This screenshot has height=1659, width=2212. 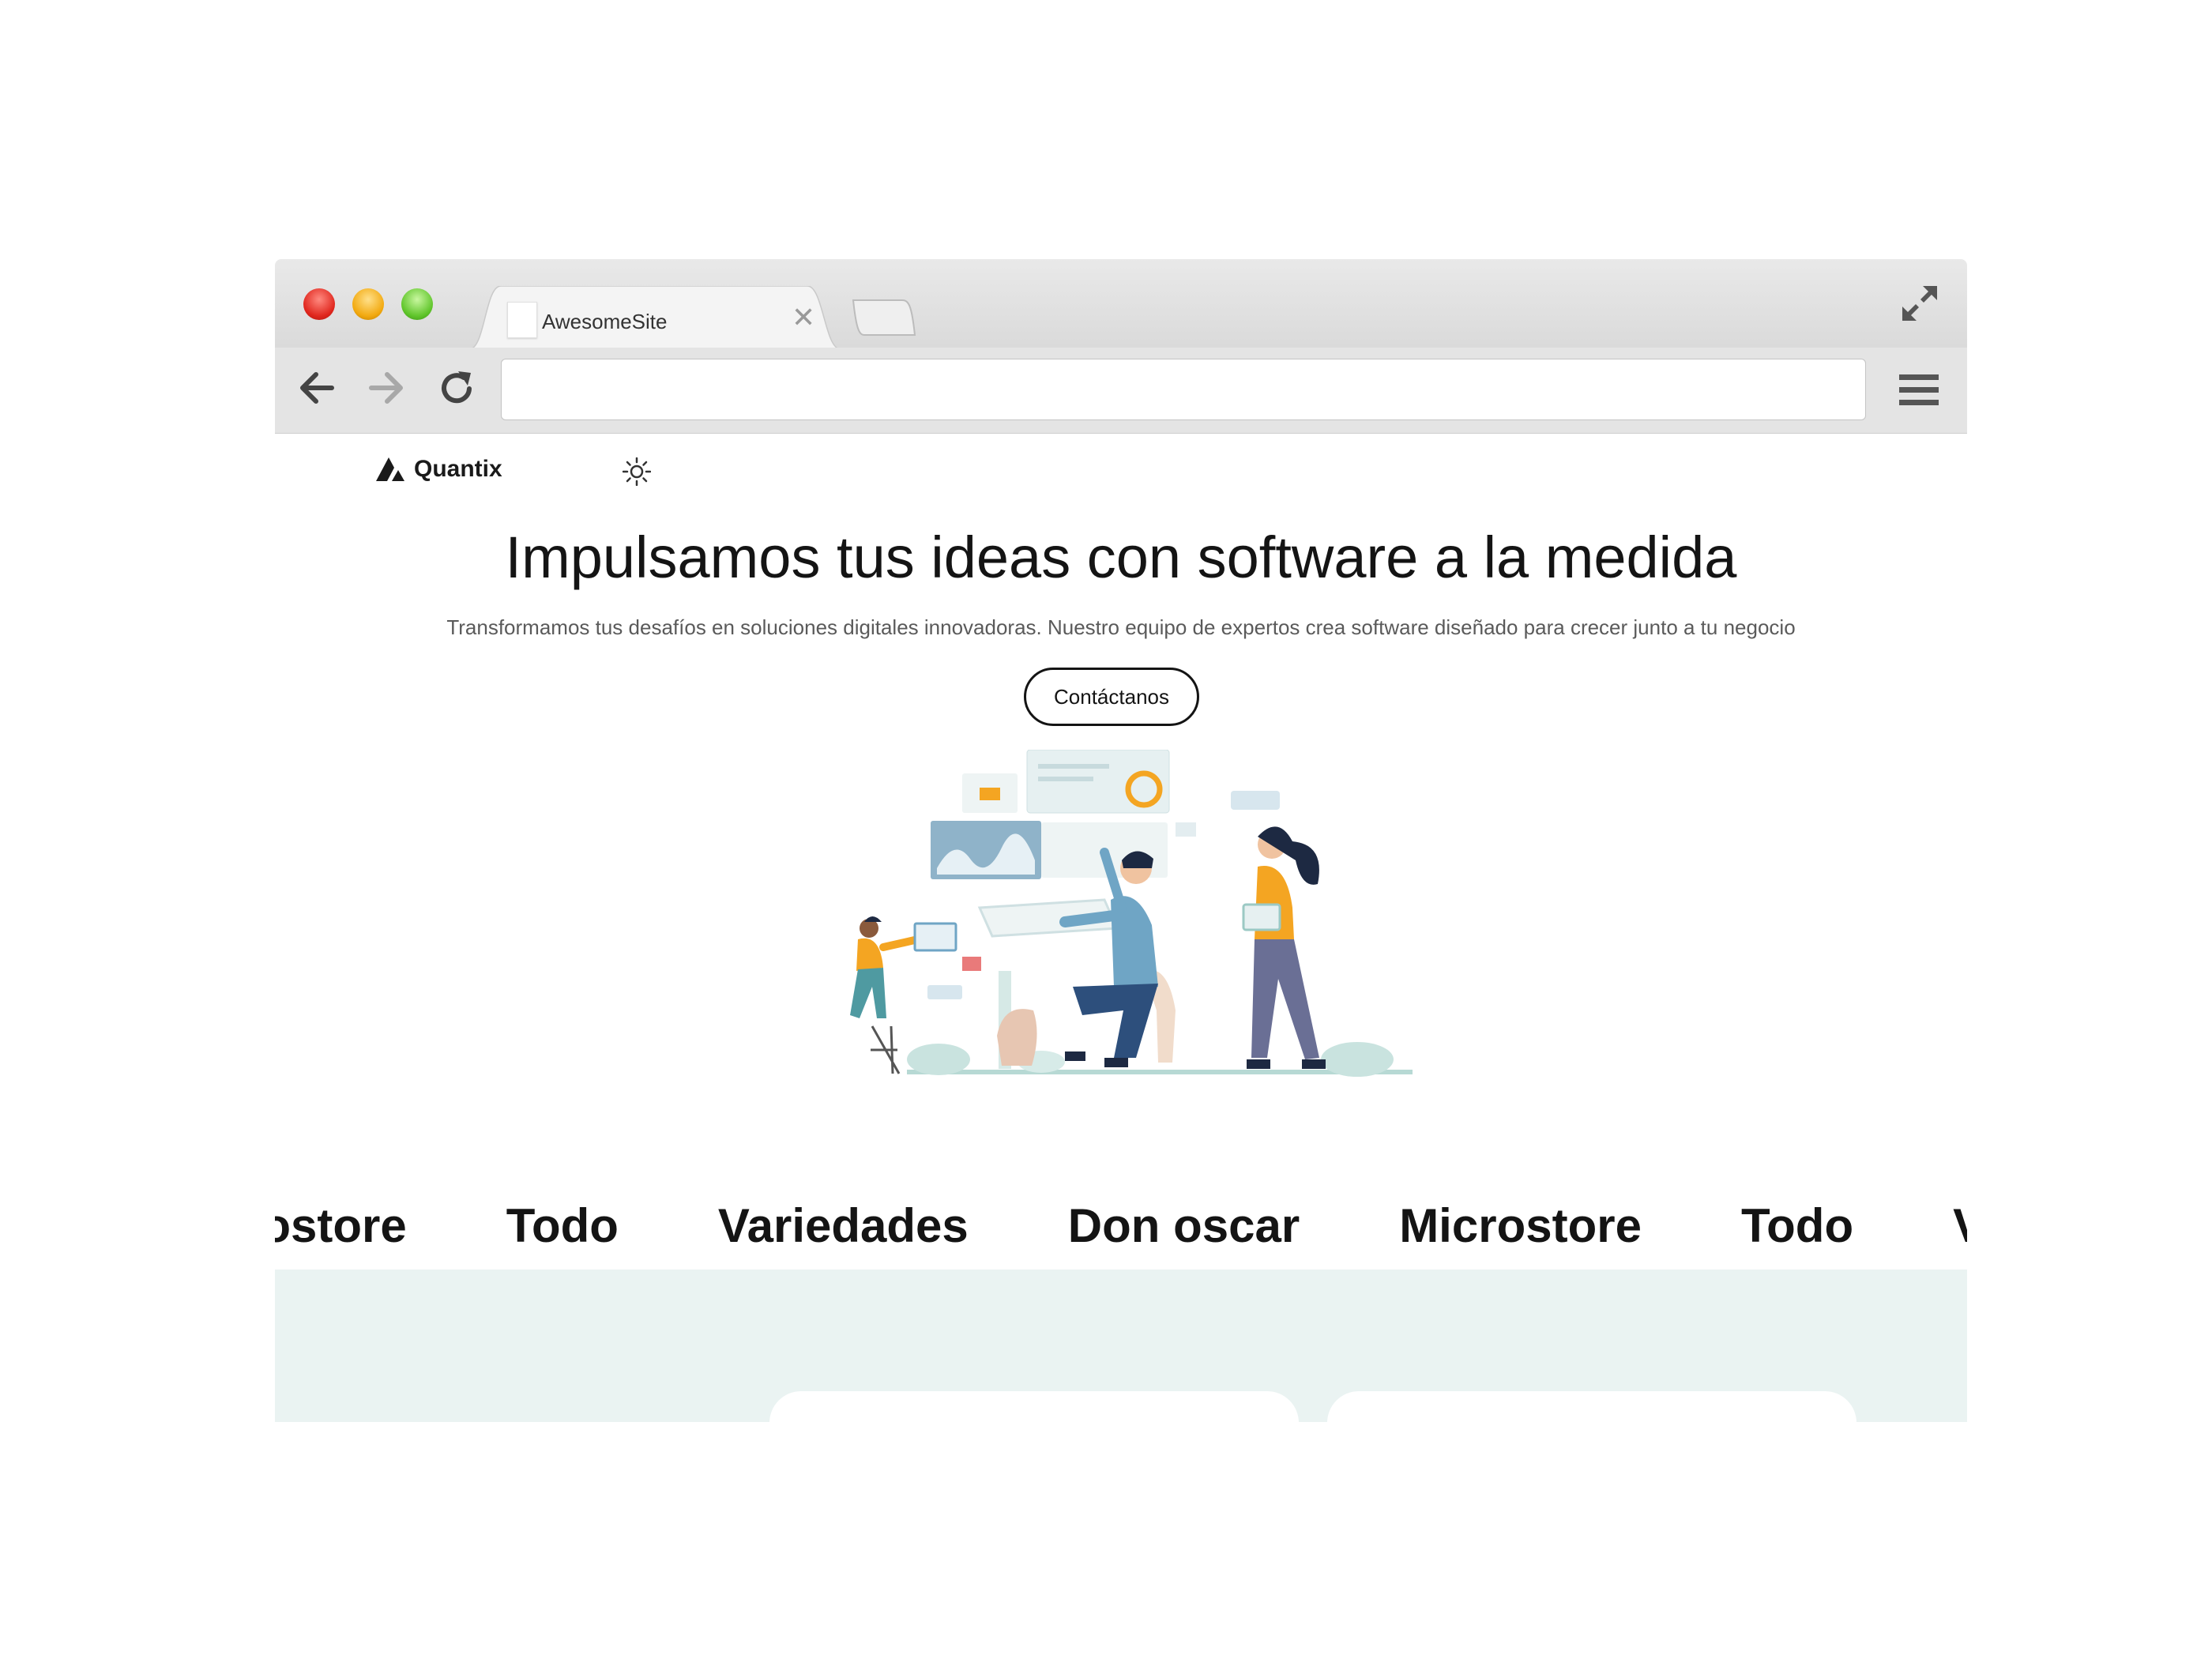 What do you see at coordinates (804, 317) in the screenshot?
I see `tab-close-icon: ✕` at bounding box center [804, 317].